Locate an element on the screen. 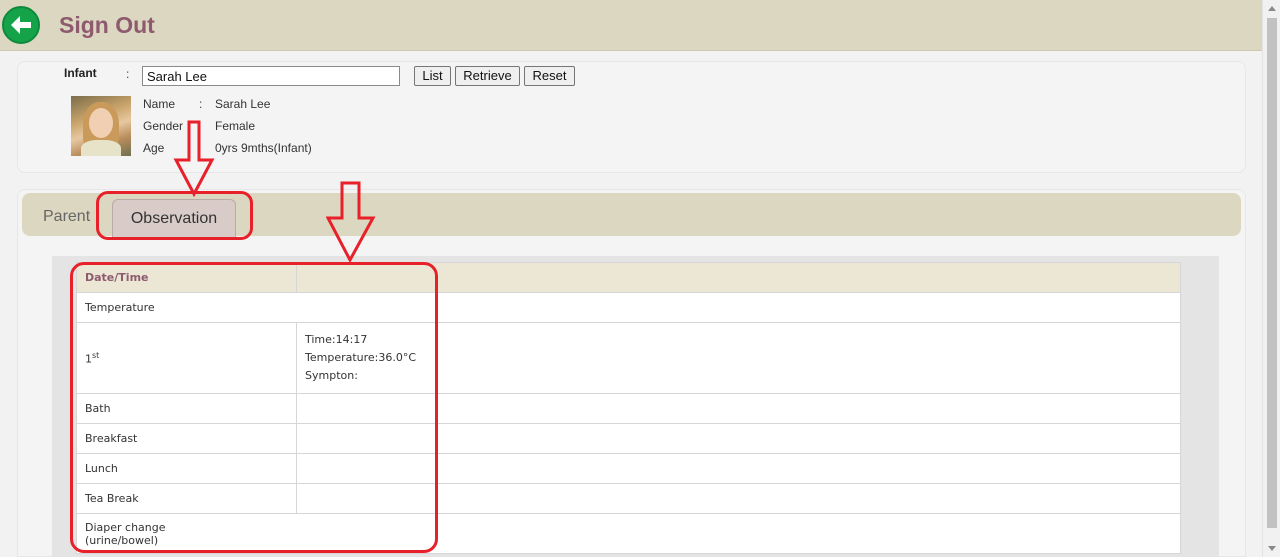 The height and width of the screenshot is (557, 1280). page-header: Sign Out is located at coordinates (631, 25).